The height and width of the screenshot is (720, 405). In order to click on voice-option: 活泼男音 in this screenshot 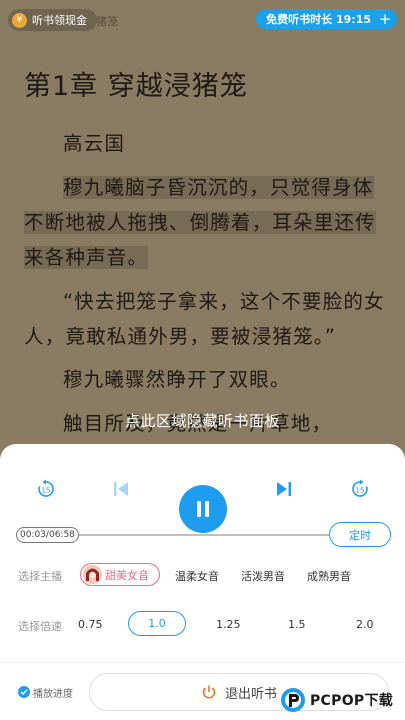, I will do `click(263, 576)`.